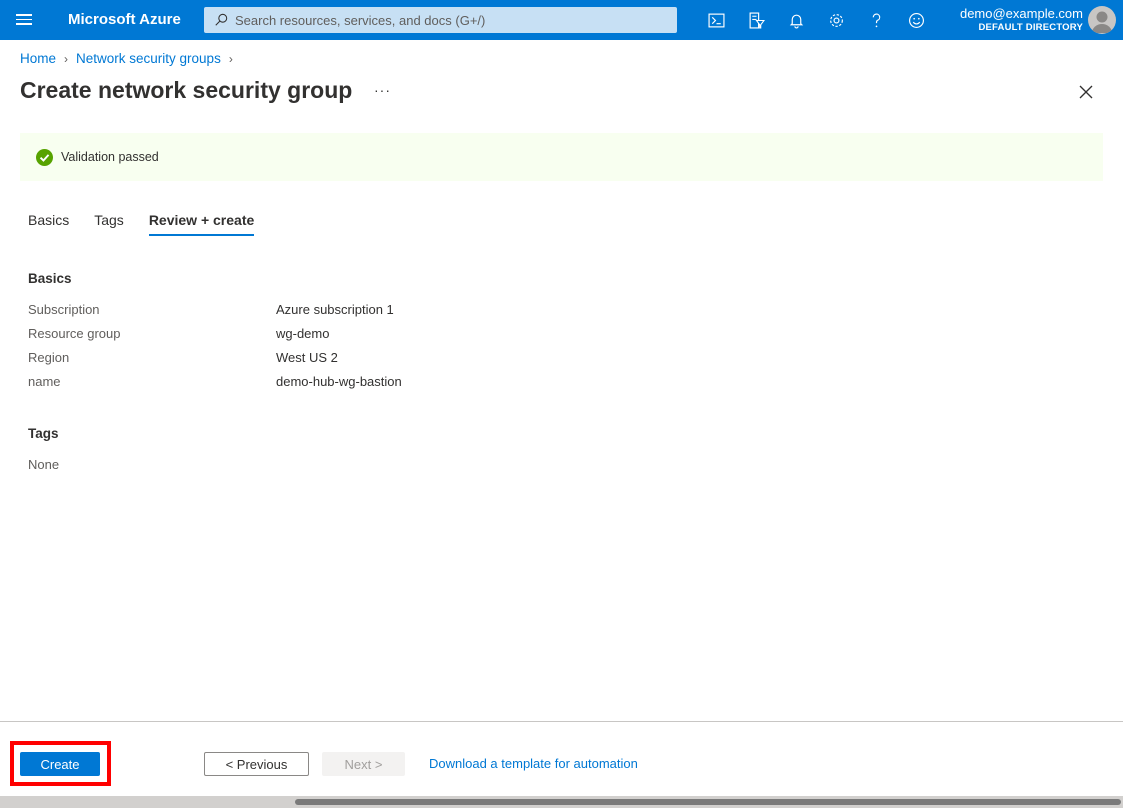  I want to click on tags-value: None, so click(44, 464).